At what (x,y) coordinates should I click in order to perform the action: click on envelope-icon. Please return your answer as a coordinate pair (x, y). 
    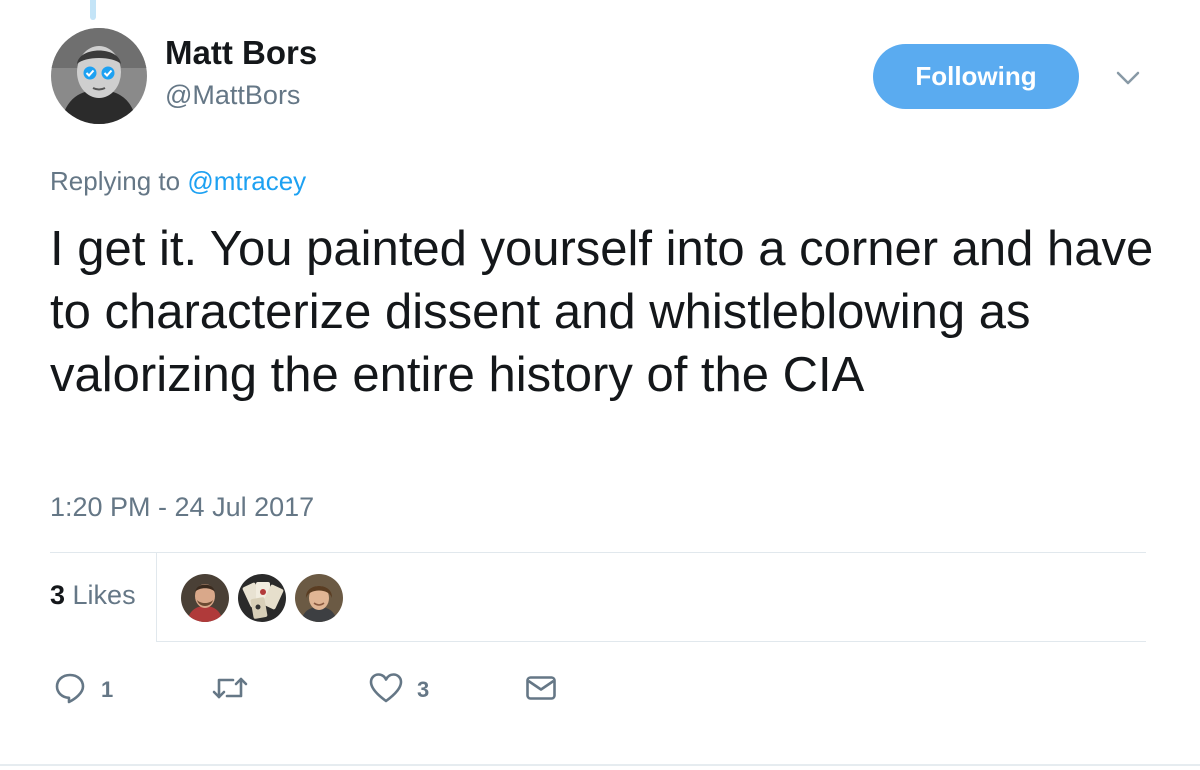
    Looking at the image, I should click on (541, 690).